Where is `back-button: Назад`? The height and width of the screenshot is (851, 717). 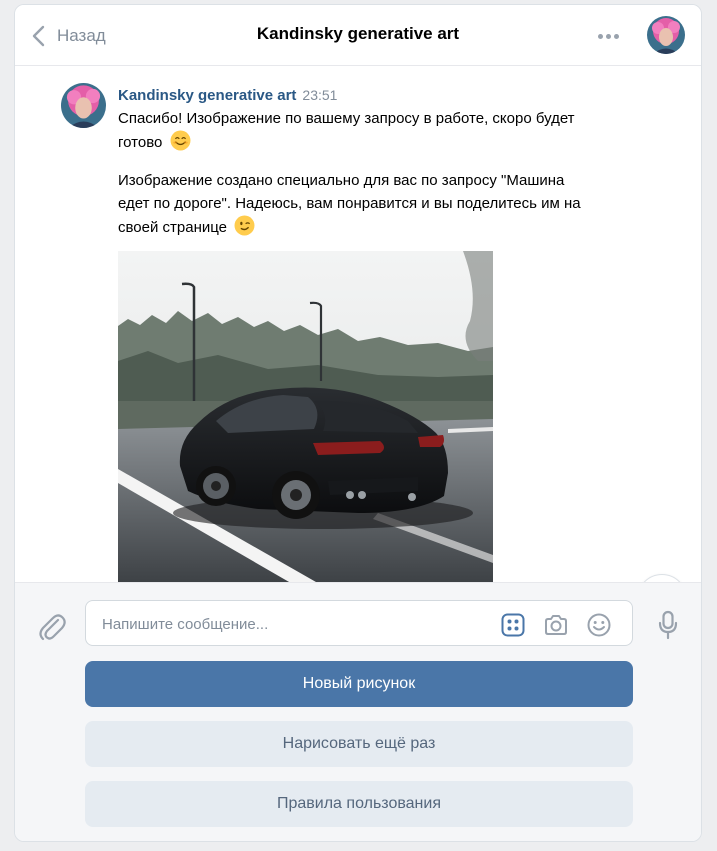 back-button: Назад is located at coordinates (68, 36).